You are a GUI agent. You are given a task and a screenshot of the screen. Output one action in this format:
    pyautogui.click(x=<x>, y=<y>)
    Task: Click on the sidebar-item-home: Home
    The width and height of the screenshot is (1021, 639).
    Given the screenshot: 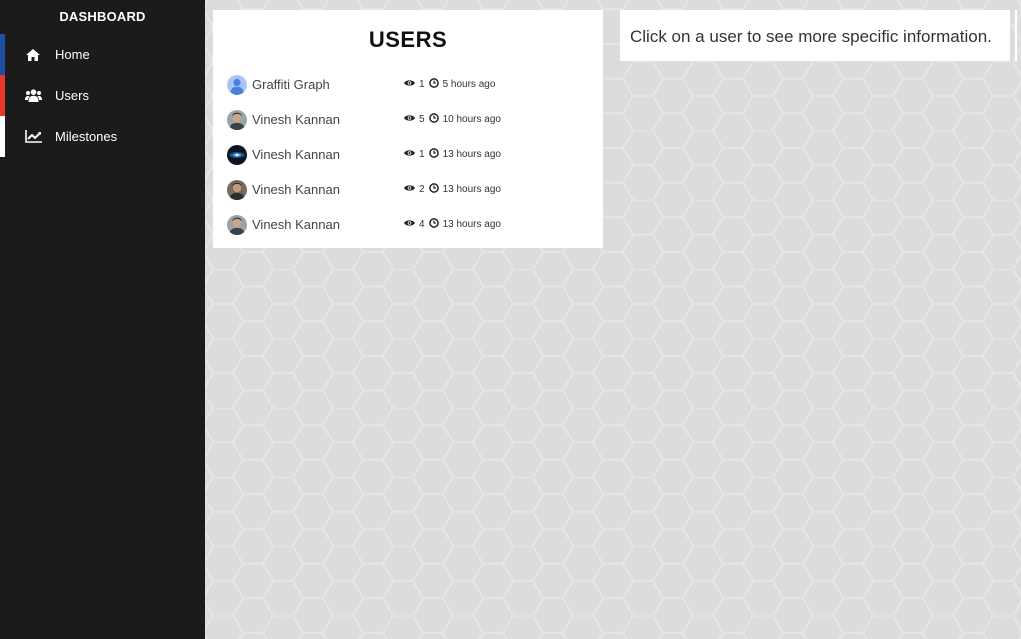 What is the action you would take?
    pyautogui.click(x=102, y=54)
    